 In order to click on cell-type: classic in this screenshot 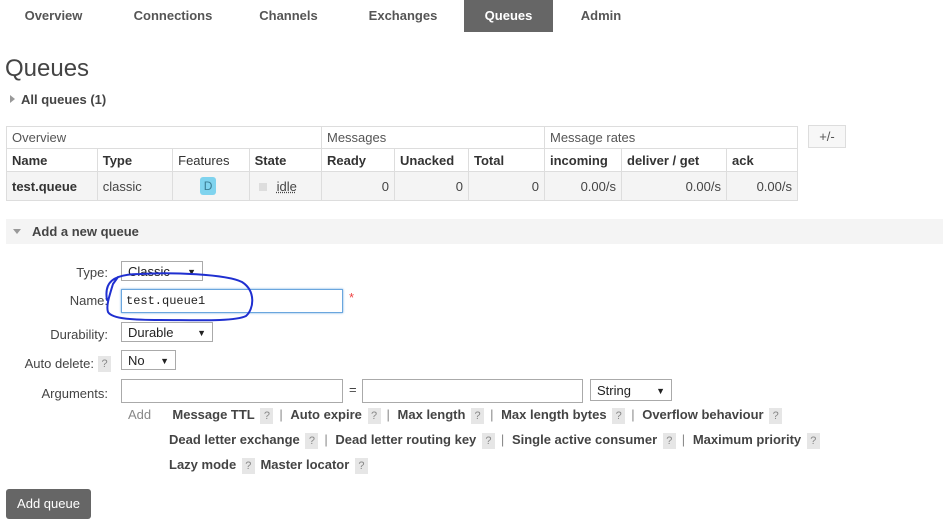, I will do `click(135, 186)`.